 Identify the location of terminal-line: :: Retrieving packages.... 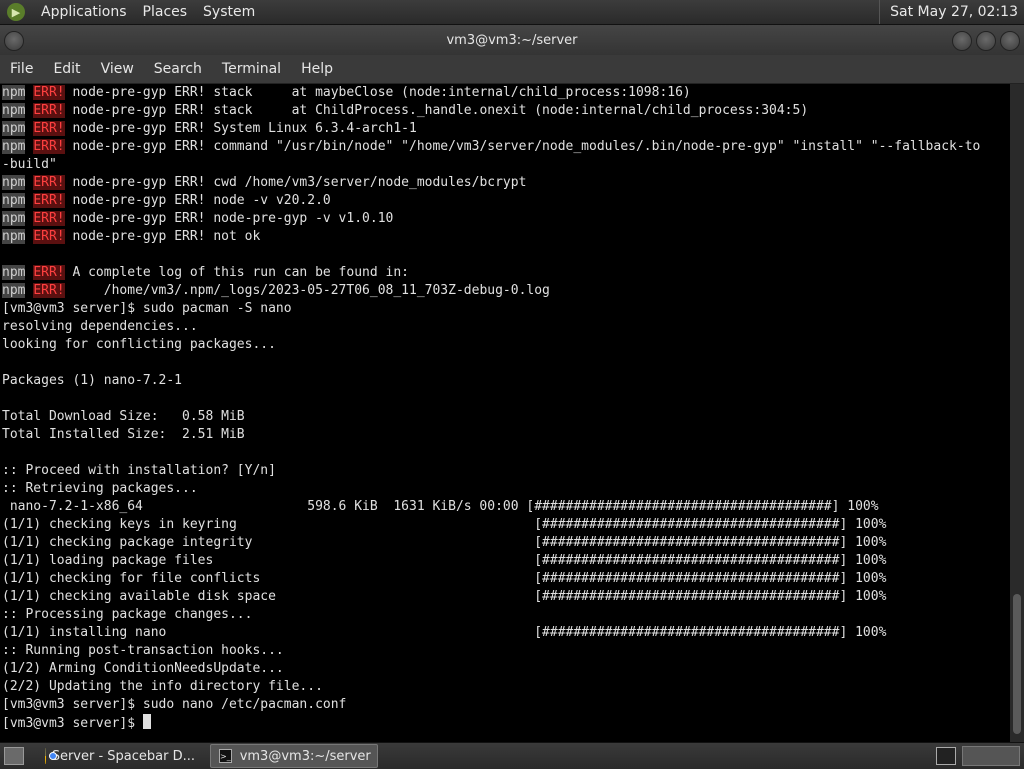
(505, 489).